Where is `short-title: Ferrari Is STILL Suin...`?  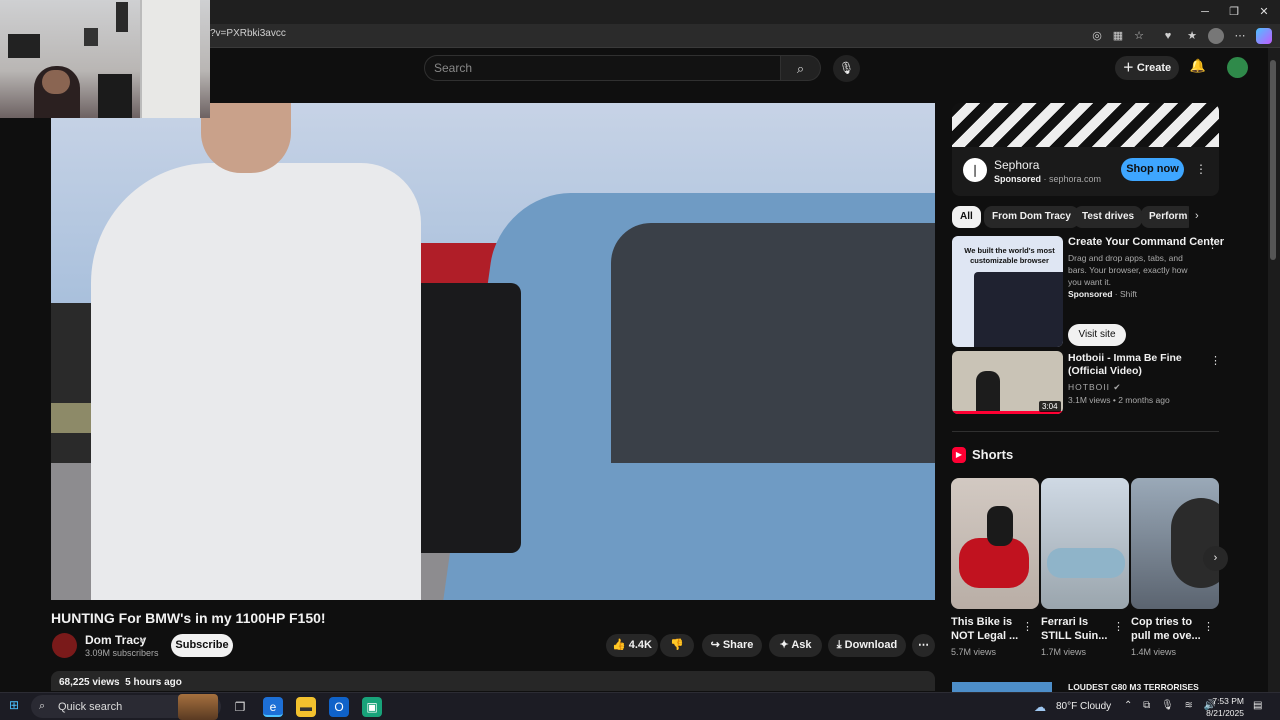
short-title: Ferrari Is STILL Suin... is located at coordinates (1080, 629).